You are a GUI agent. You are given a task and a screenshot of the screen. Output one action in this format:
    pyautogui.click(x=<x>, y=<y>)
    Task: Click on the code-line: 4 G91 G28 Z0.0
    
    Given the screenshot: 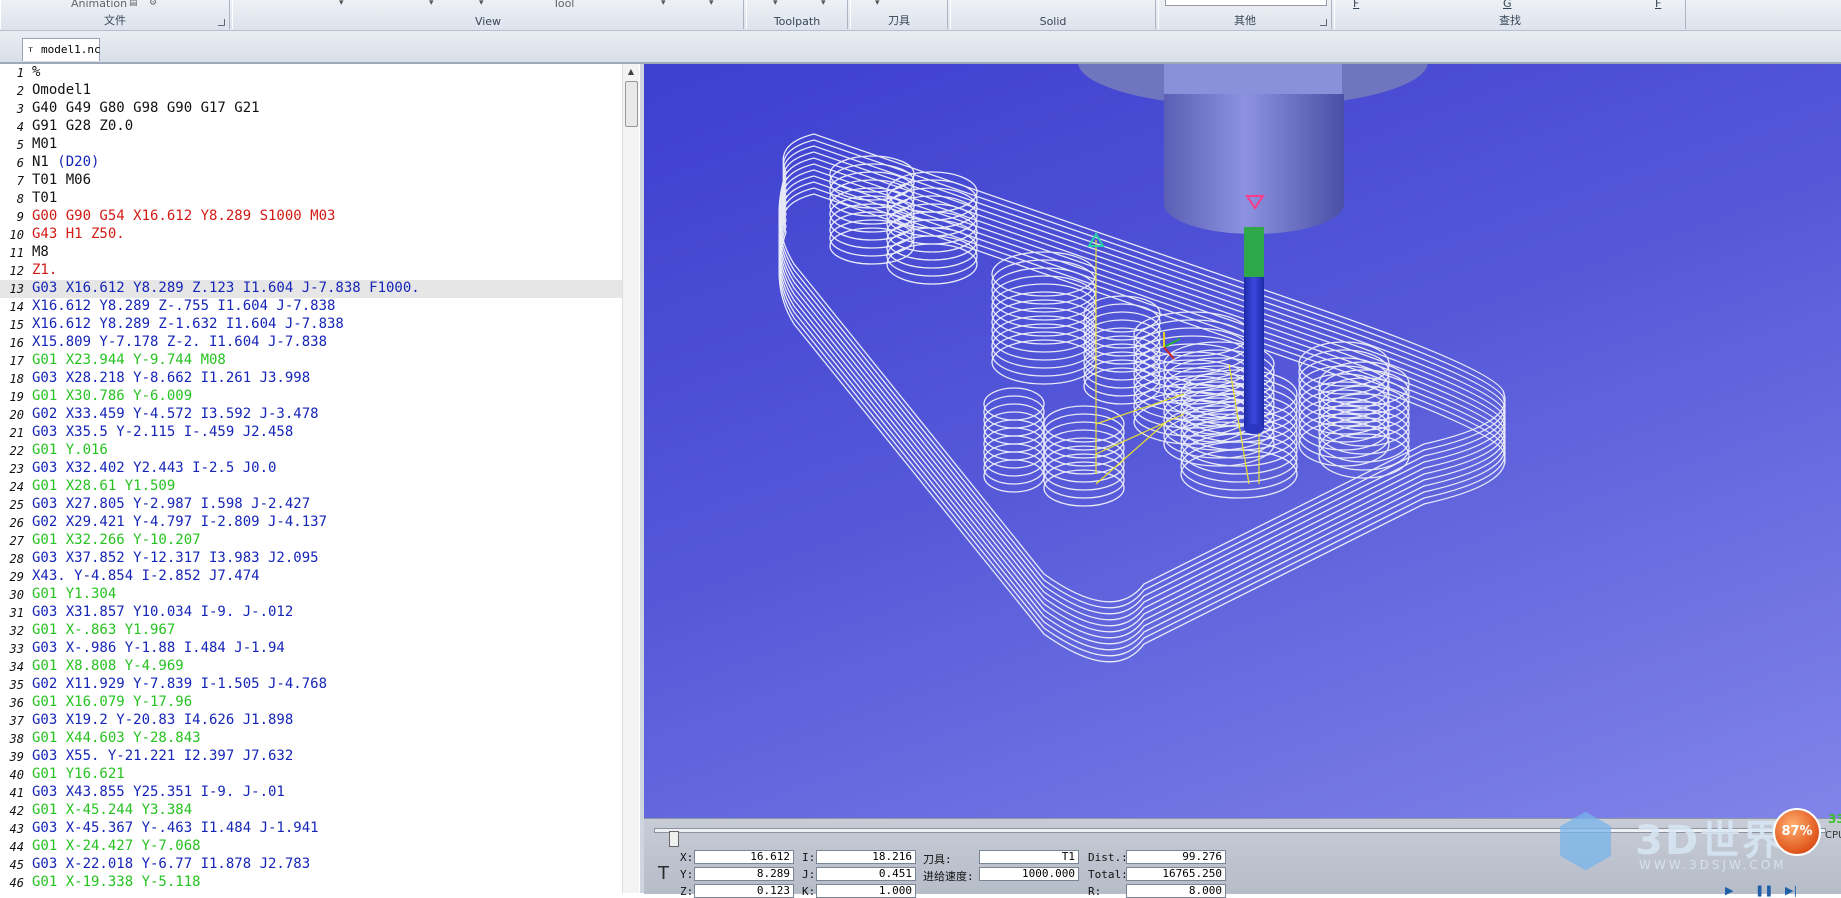 What is the action you would take?
    pyautogui.click(x=311, y=127)
    